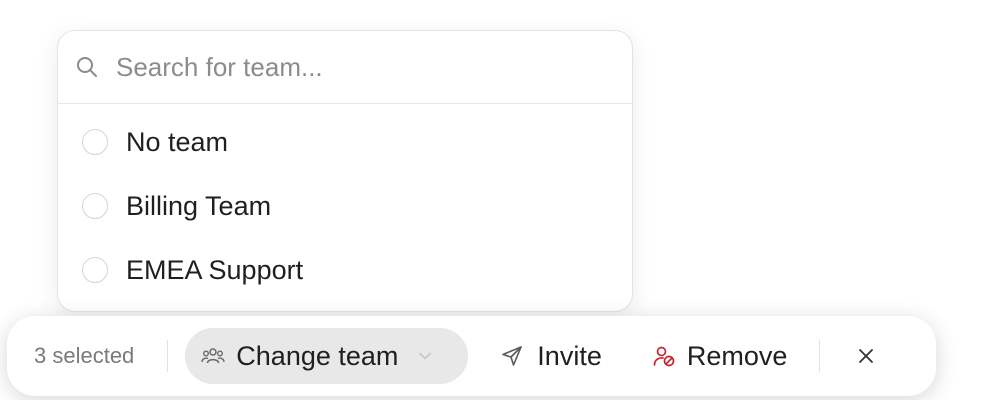  I want to click on selected-count: 3 selected, so click(84, 355).